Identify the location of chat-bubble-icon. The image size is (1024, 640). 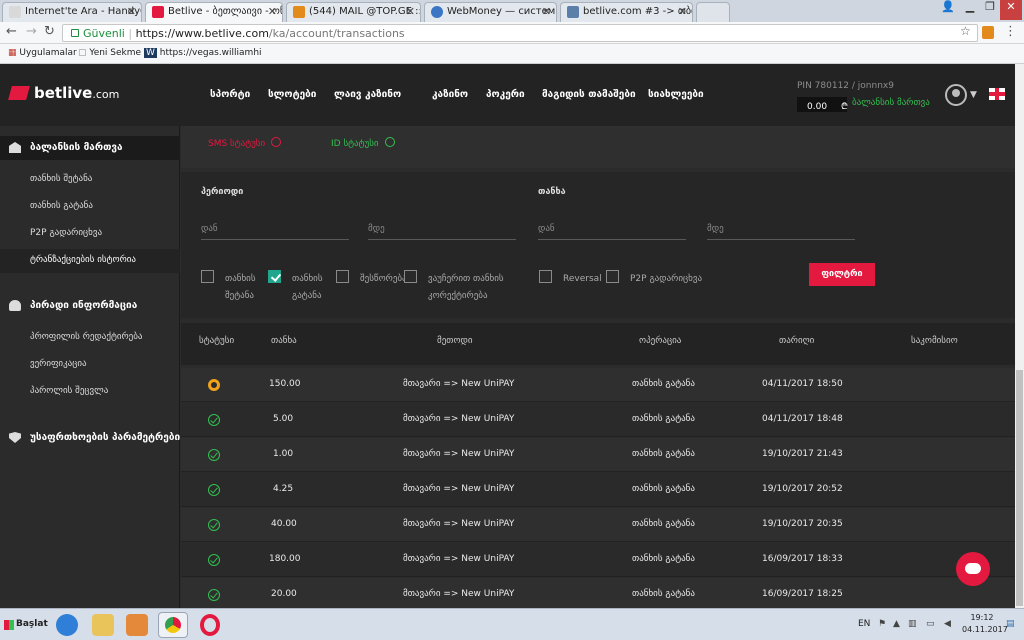
(973, 569).